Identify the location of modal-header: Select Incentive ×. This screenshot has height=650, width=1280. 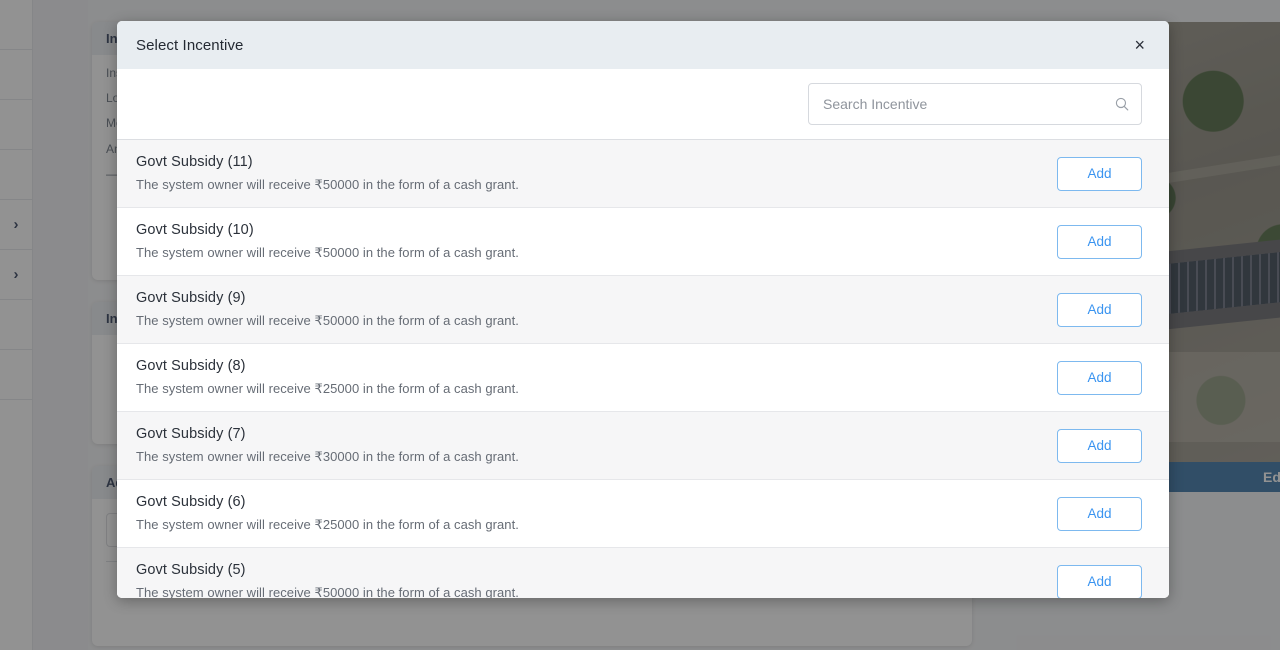
(643, 45).